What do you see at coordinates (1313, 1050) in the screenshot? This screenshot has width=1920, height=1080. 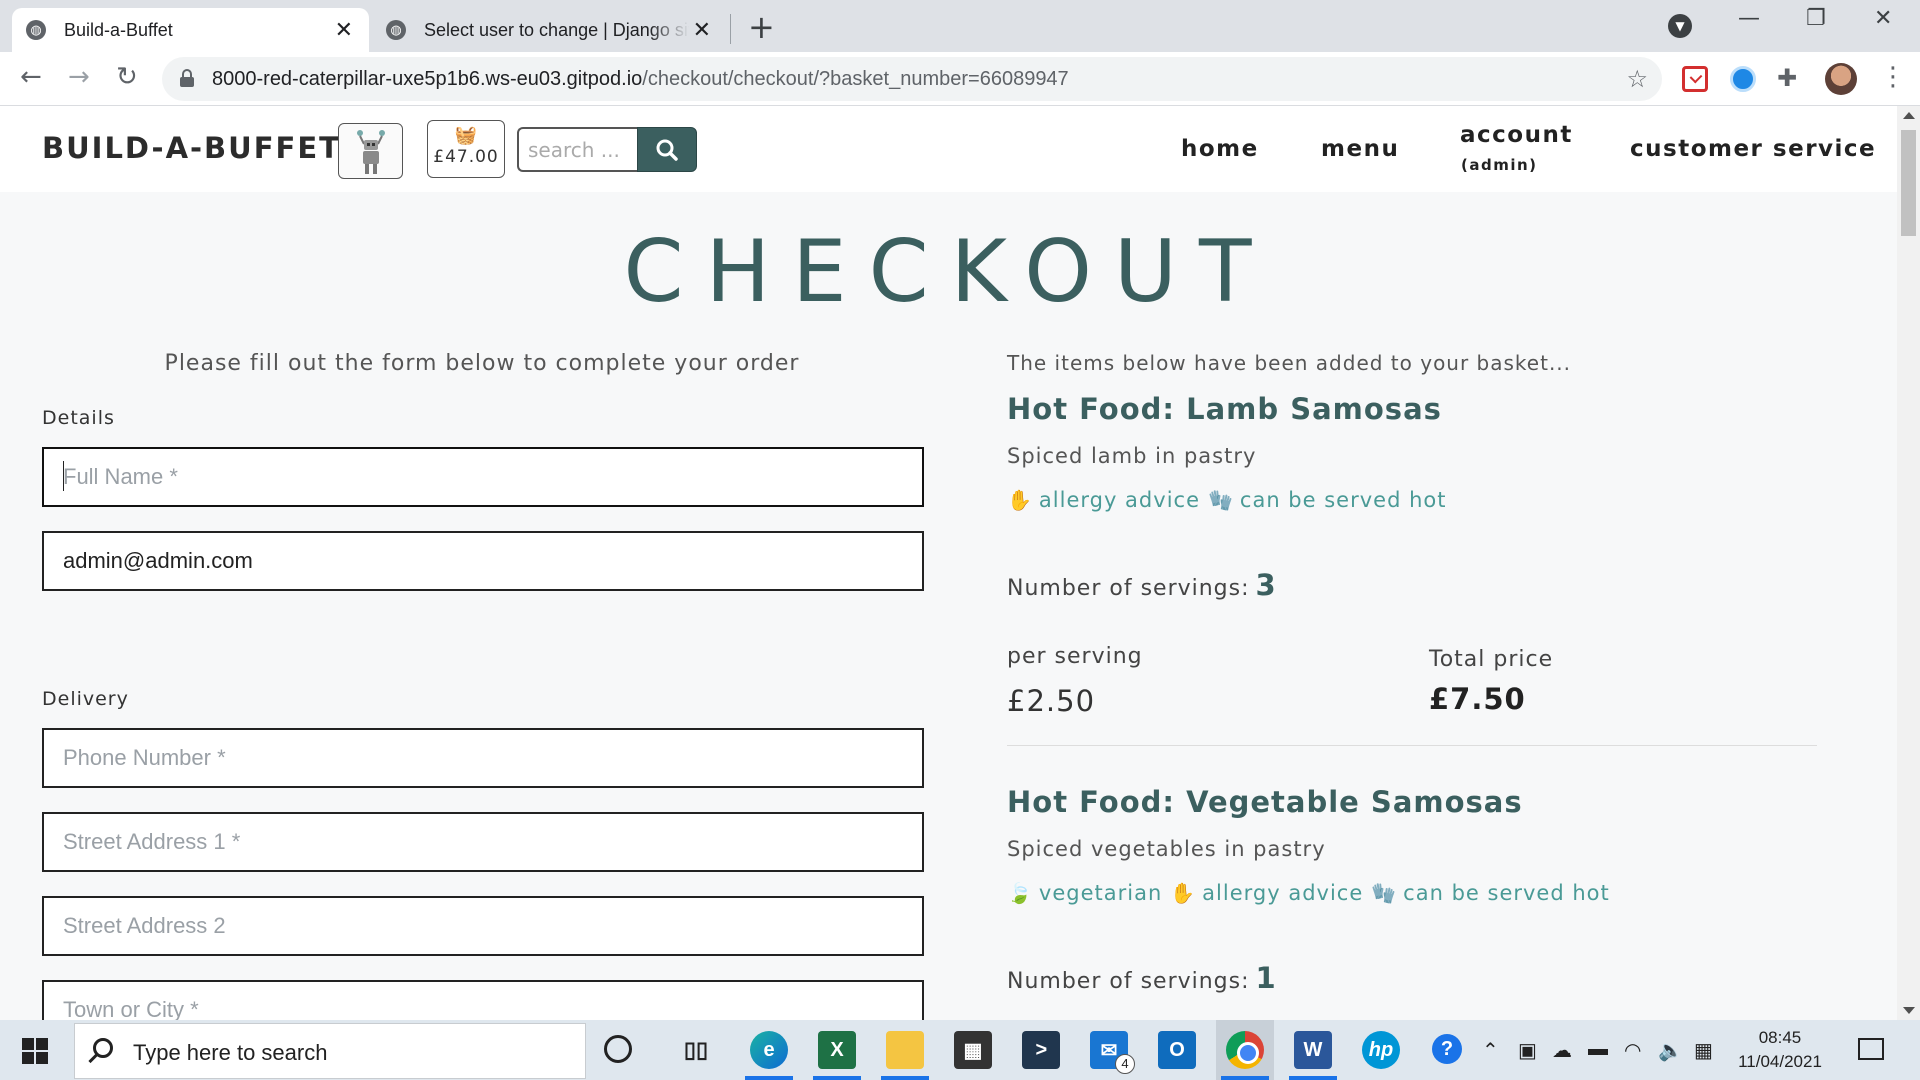 I see `word-icon: W` at bounding box center [1313, 1050].